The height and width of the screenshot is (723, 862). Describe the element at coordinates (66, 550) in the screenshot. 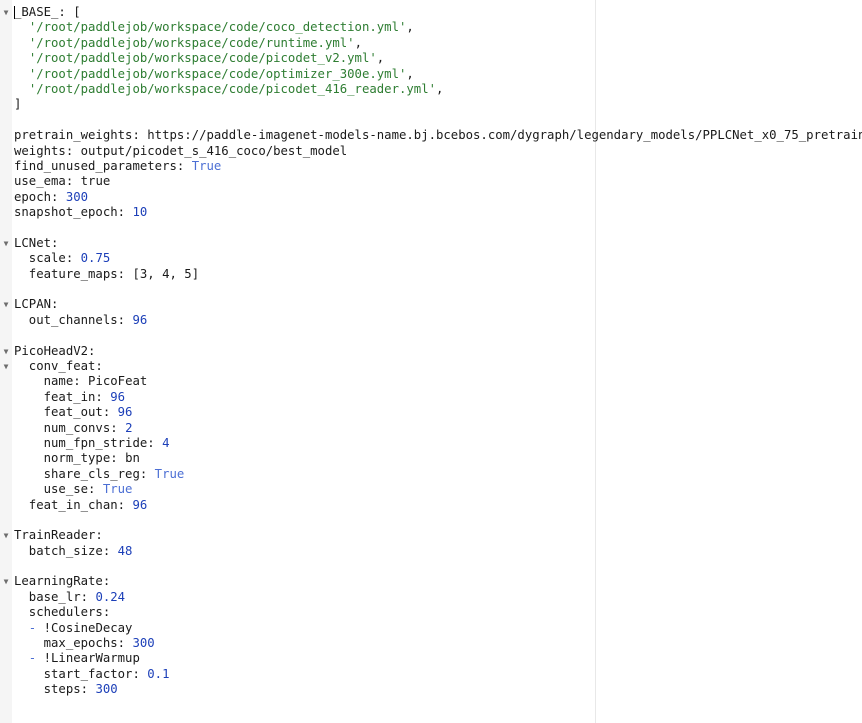

I see `token: batch_size:` at that location.